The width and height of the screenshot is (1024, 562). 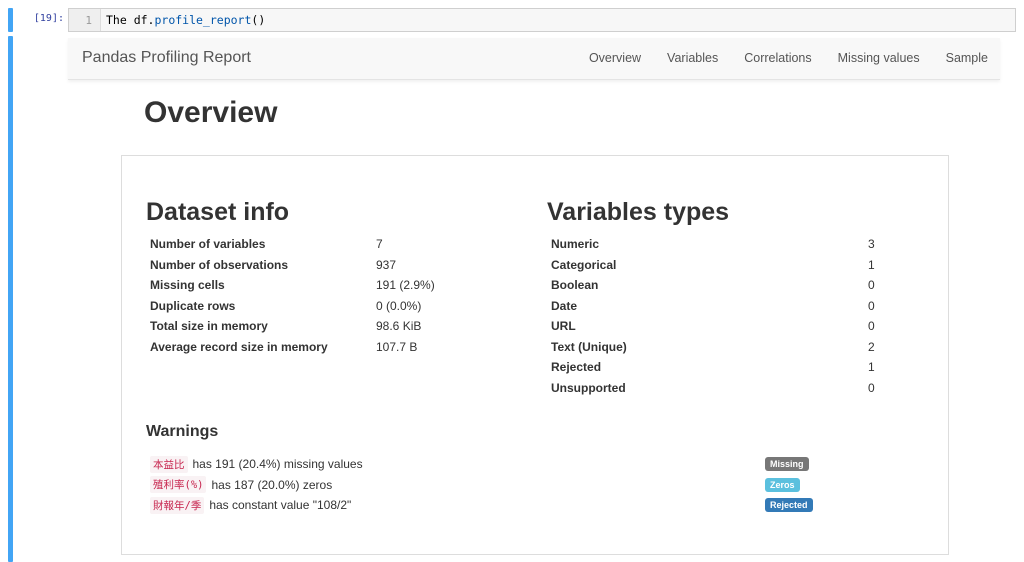 What do you see at coordinates (292, 244) in the screenshot?
I see `dataset-info-row: Number of variables 7` at bounding box center [292, 244].